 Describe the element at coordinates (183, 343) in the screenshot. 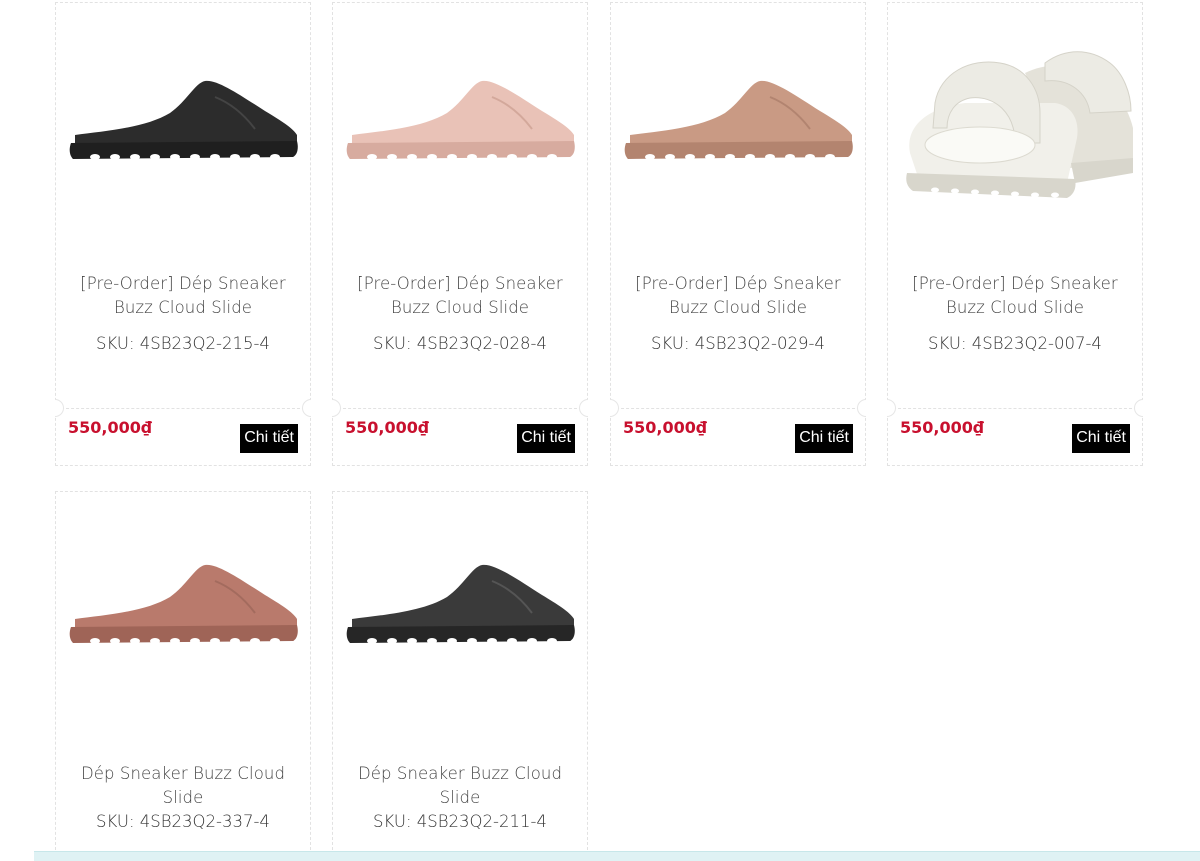

I see `product-sku: SKU: 4SB23Q2-215-4` at that location.